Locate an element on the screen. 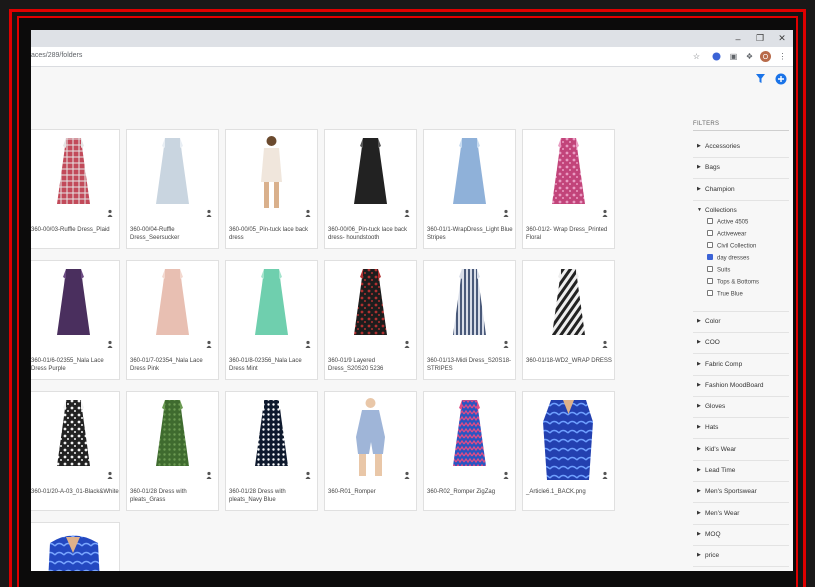 This screenshot has height=587, width=815. folder-card: 360-00/04-Ruffle Dress_Seersucker is located at coordinates (172, 189).